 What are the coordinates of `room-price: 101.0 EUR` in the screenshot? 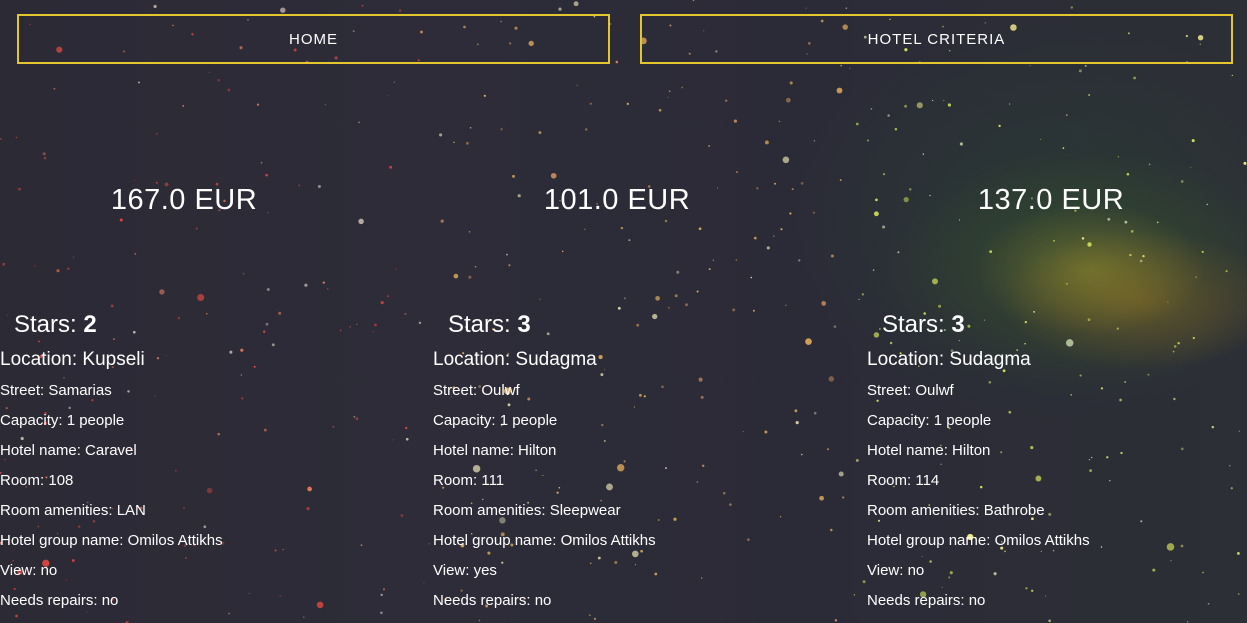 It's located at (617, 200).